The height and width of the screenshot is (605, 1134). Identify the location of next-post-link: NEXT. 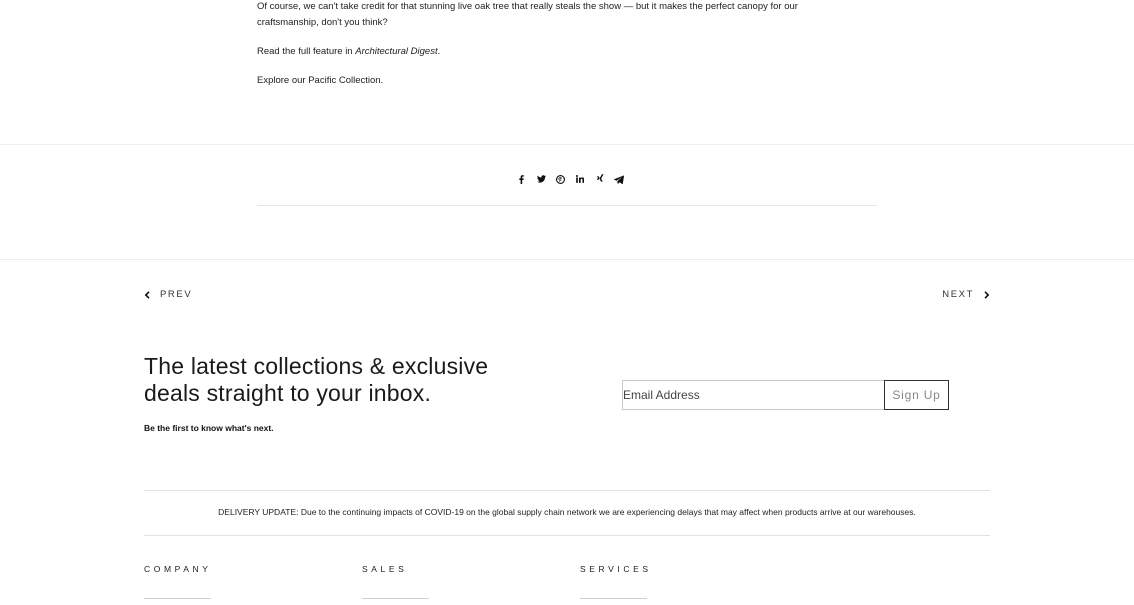
(966, 294).